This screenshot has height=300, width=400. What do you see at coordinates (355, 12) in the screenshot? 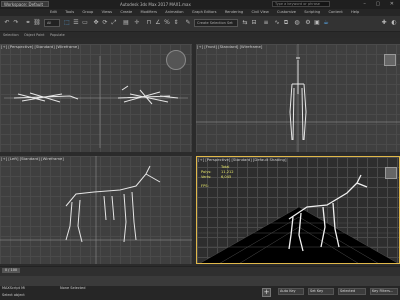
I see `menu-help: Help` at bounding box center [355, 12].